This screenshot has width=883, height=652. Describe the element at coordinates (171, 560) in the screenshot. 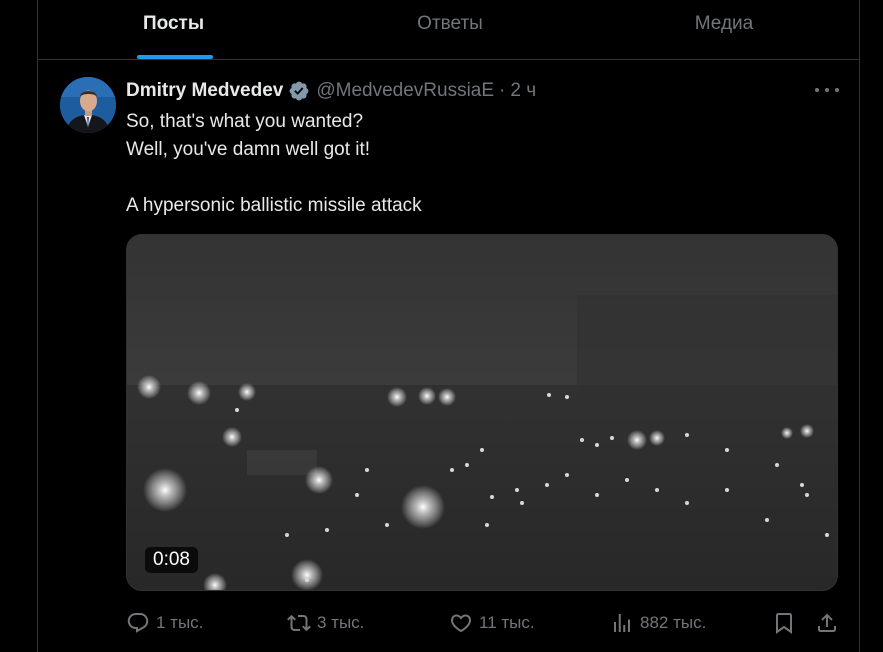

I see `video-duration: 0:08` at that location.